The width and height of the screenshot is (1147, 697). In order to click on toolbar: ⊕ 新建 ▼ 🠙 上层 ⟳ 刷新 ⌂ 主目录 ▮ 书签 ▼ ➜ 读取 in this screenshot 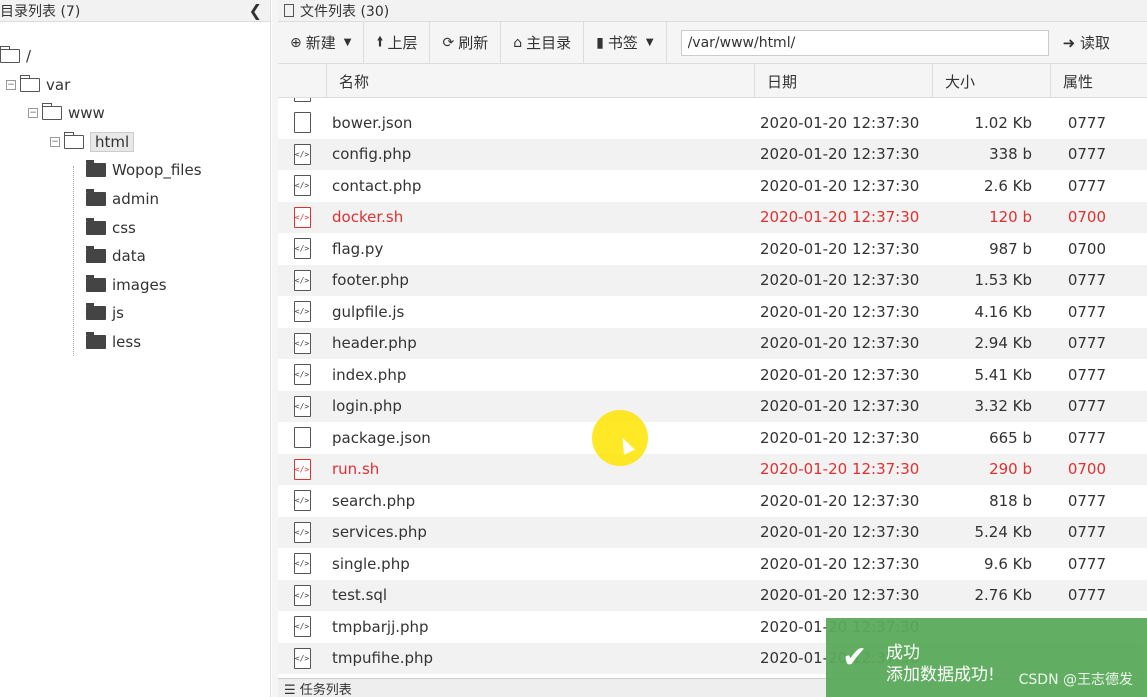, I will do `click(712, 42)`.